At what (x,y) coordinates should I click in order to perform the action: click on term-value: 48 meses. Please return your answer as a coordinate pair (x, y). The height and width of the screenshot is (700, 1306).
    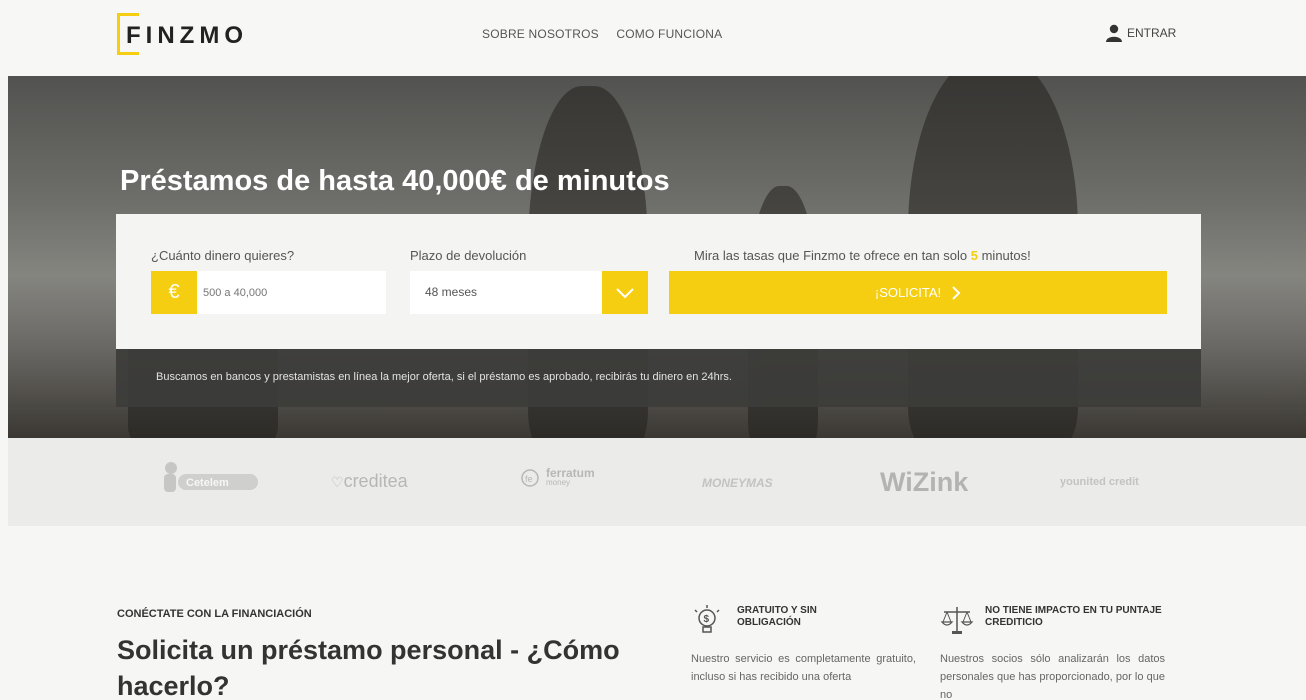
    Looking at the image, I should click on (451, 292).